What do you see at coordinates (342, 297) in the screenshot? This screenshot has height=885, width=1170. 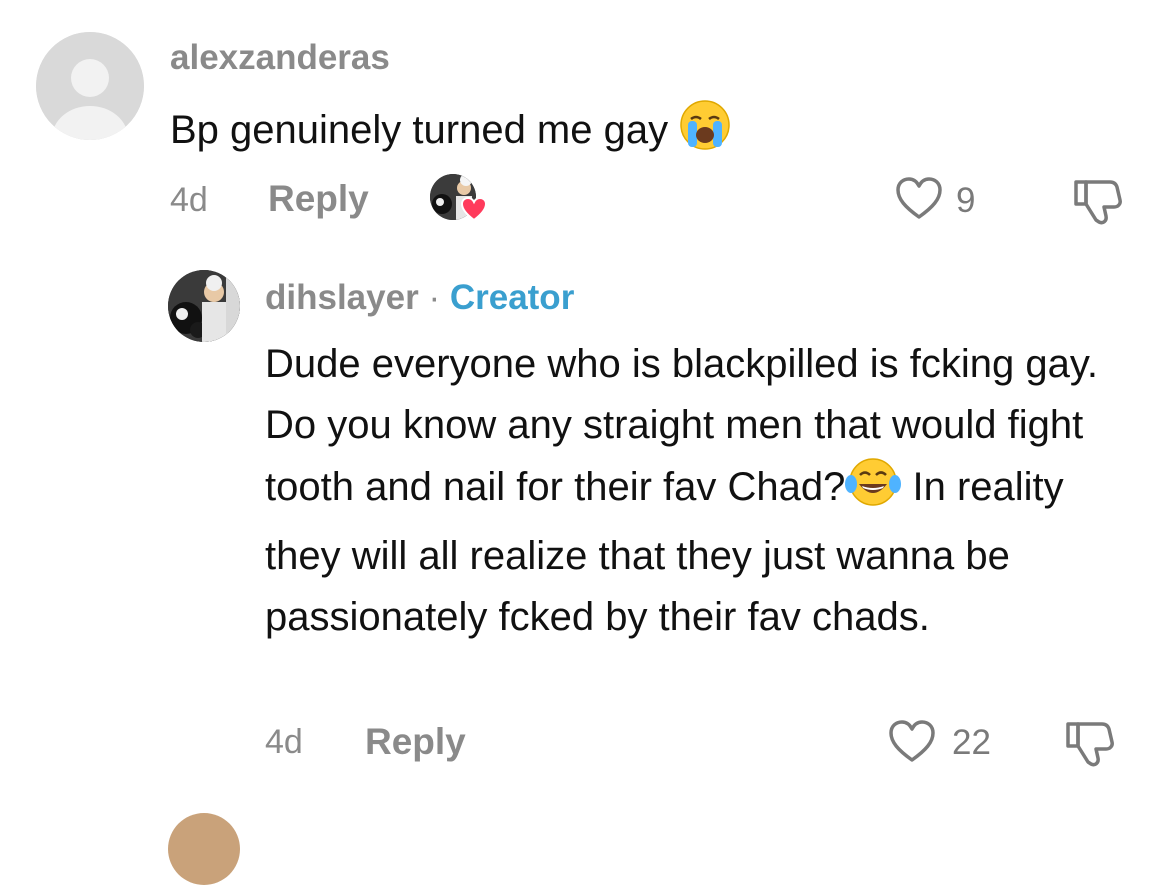 I see `comment-username: dihslayer` at bounding box center [342, 297].